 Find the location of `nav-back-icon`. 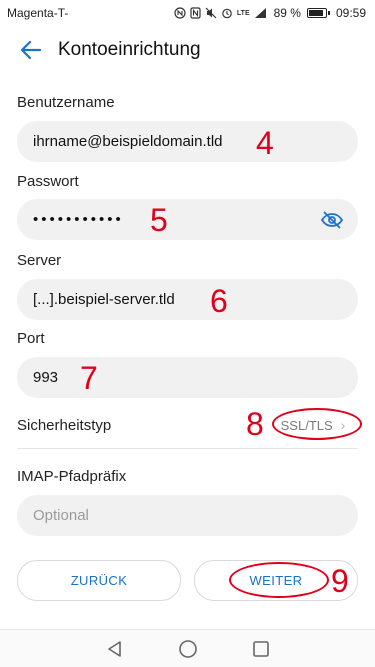

nav-back-icon is located at coordinates (115, 649).